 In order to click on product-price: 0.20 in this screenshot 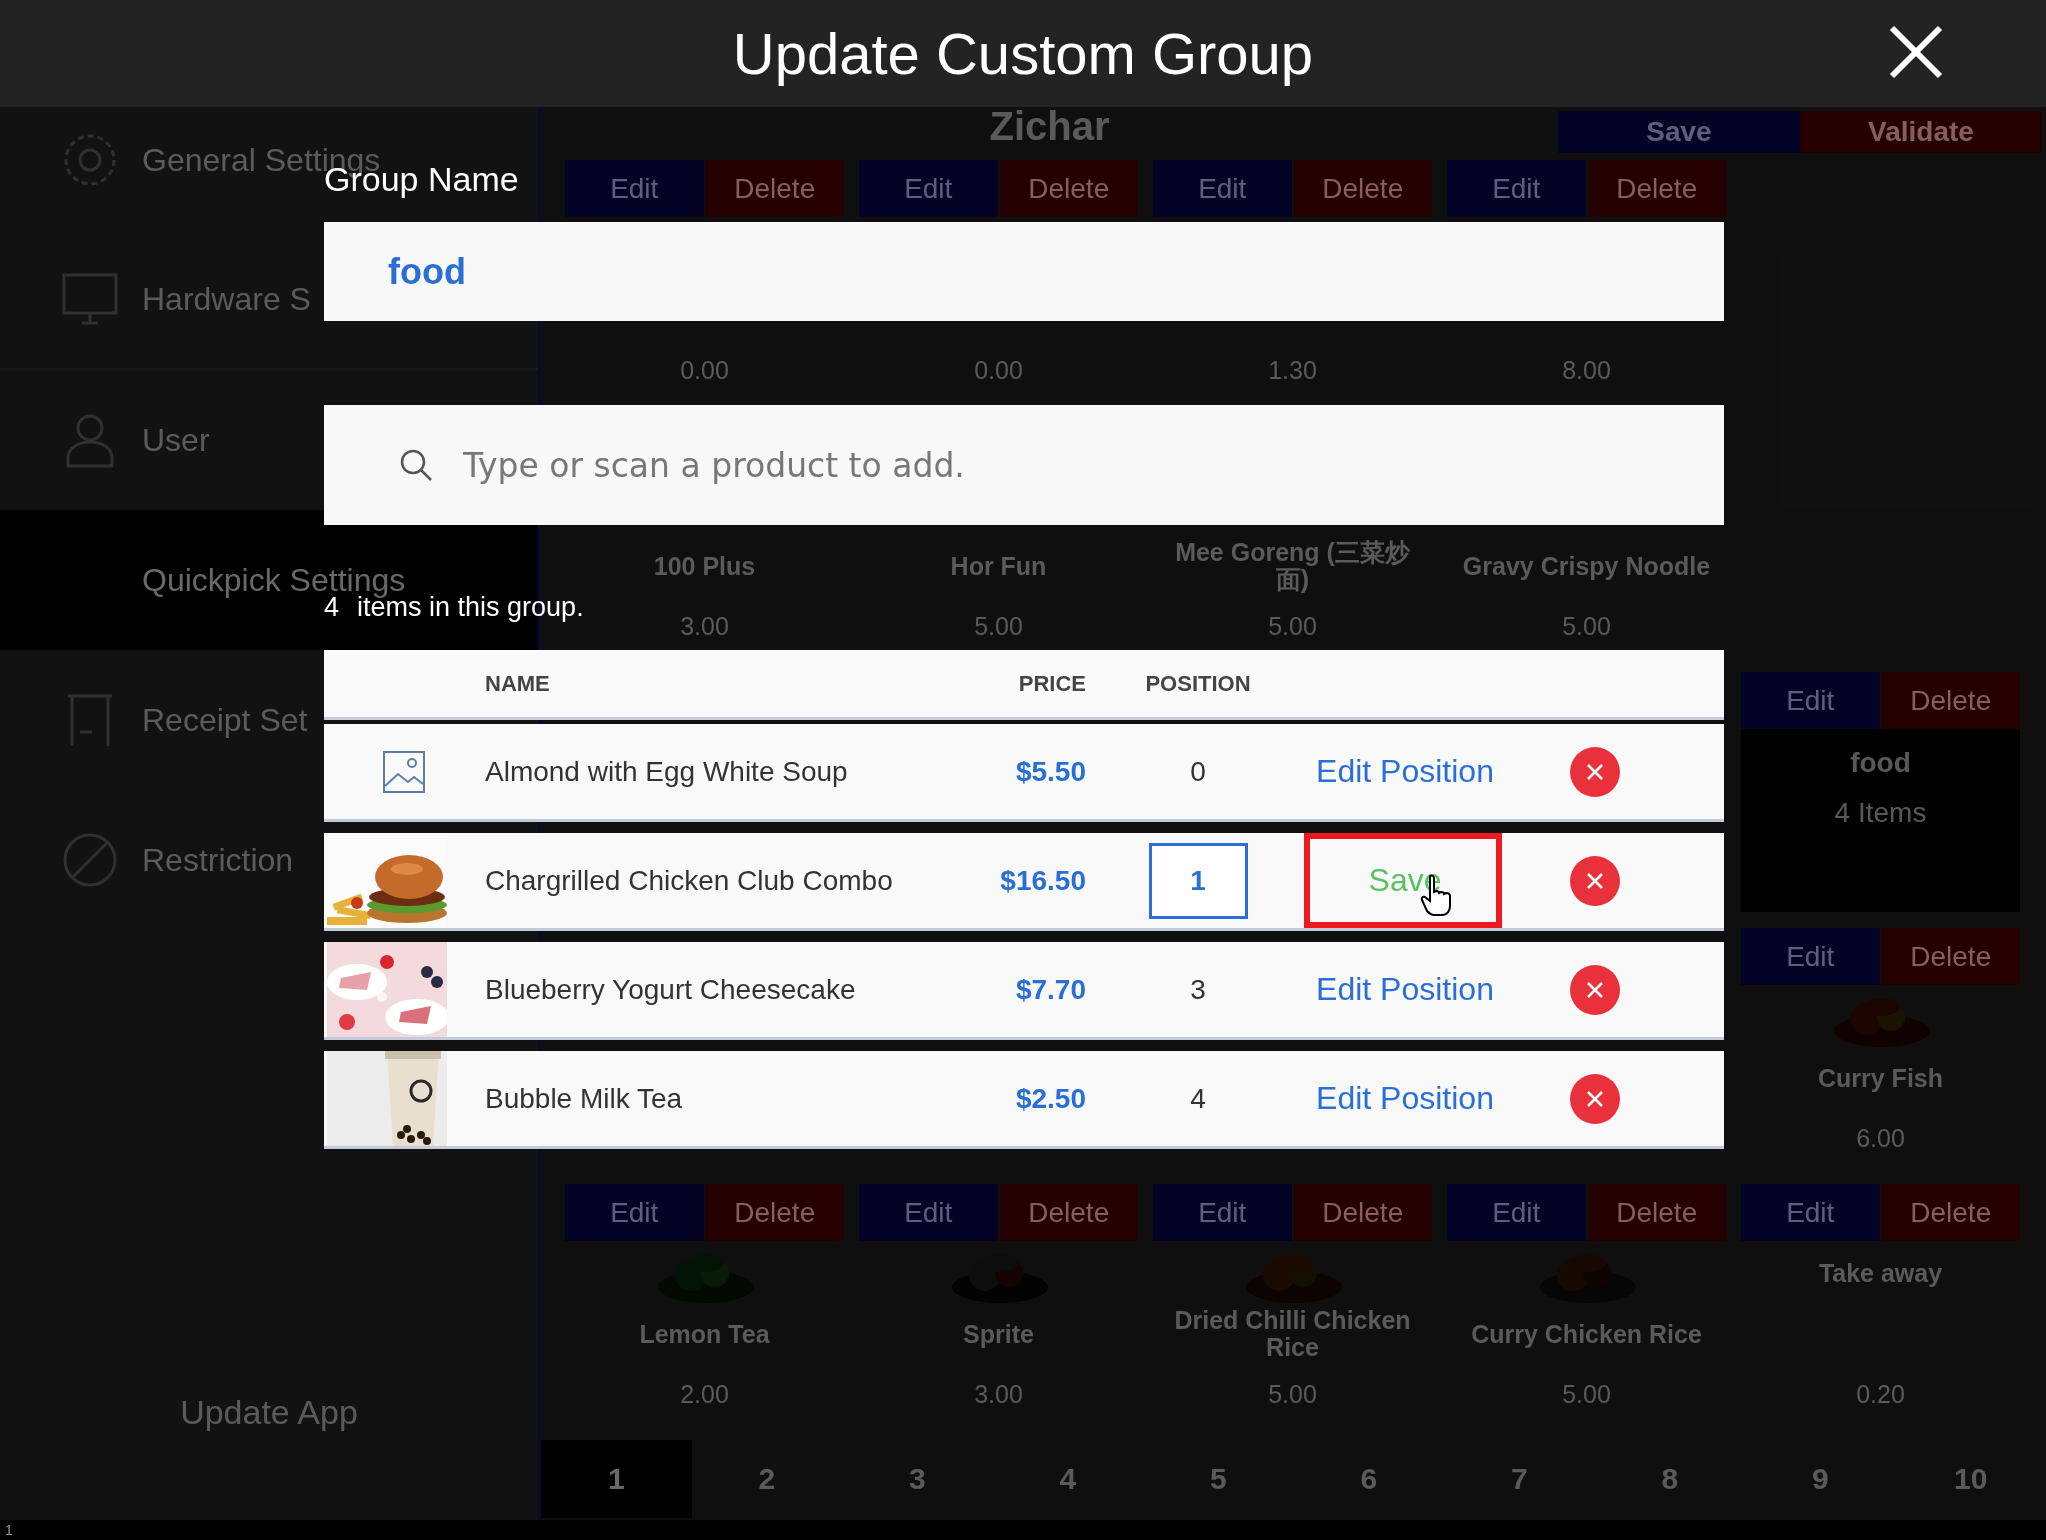, I will do `click(1880, 1394)`.